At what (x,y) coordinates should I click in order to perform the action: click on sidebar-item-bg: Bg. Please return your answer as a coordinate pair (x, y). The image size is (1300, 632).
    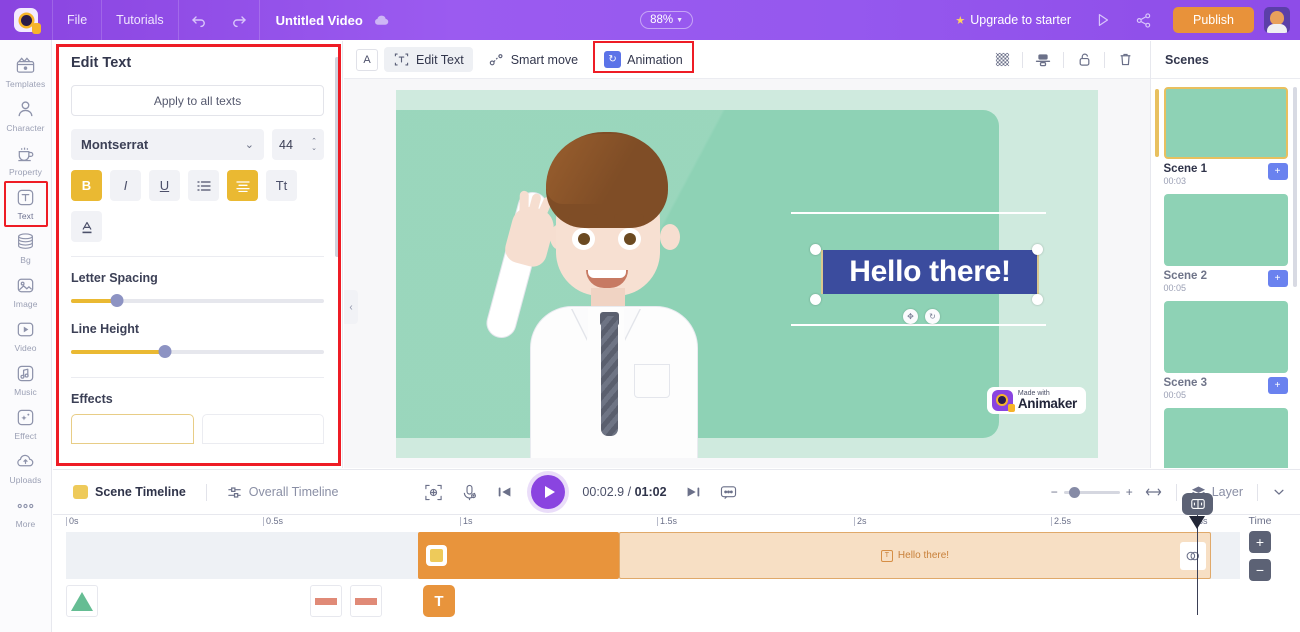
    Looking at the image, I should click on (26, 246).